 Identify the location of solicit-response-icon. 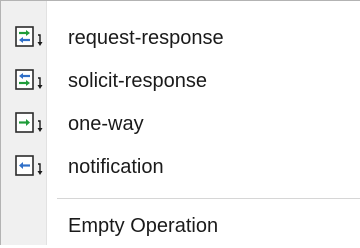
(30, 80).